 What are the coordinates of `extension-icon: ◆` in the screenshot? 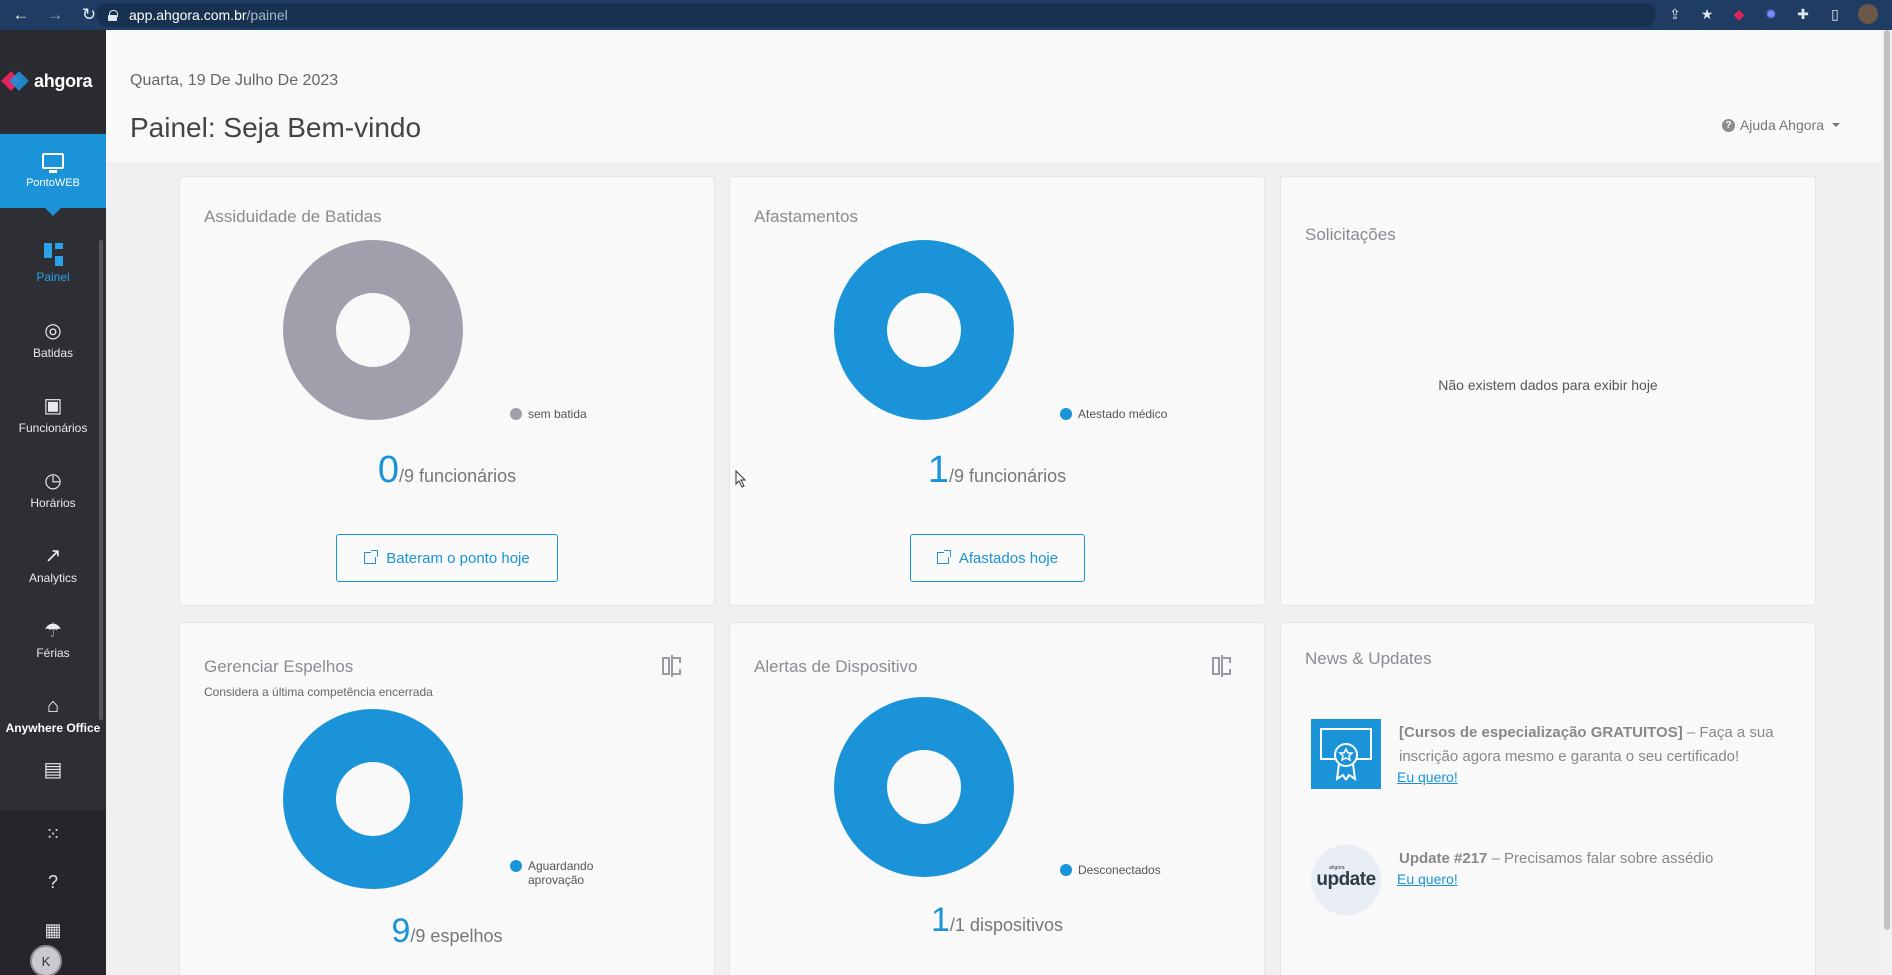 It's located at (1739, 14).